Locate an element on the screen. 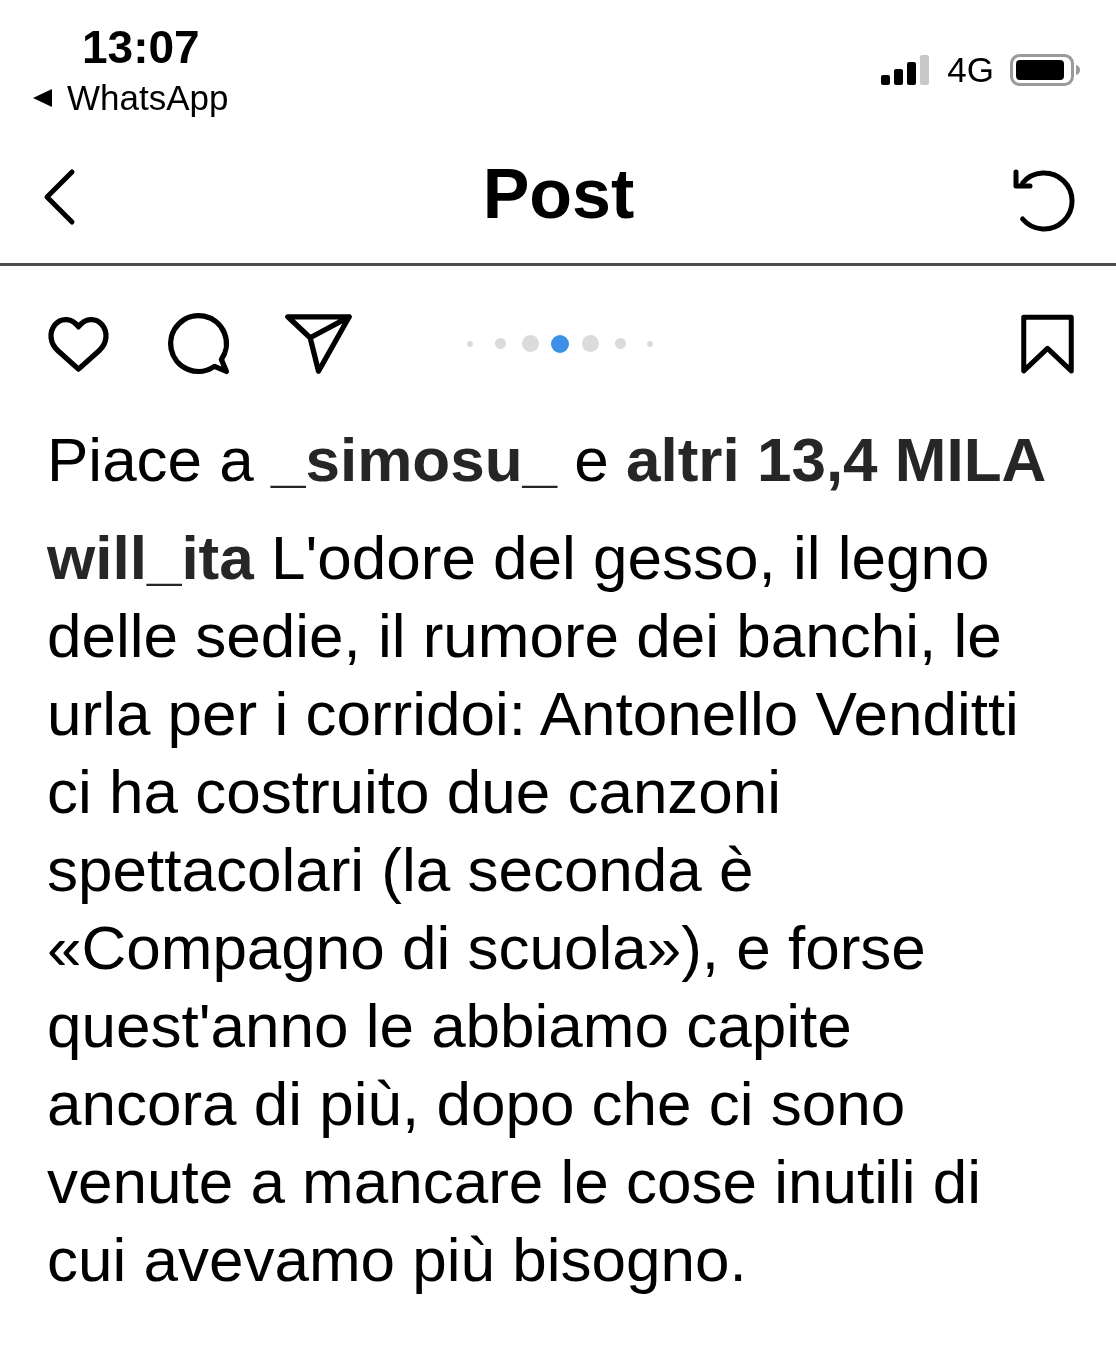 The image size is (1116, 1358). network-type-label: 4G is located at coordinates (970, 70).